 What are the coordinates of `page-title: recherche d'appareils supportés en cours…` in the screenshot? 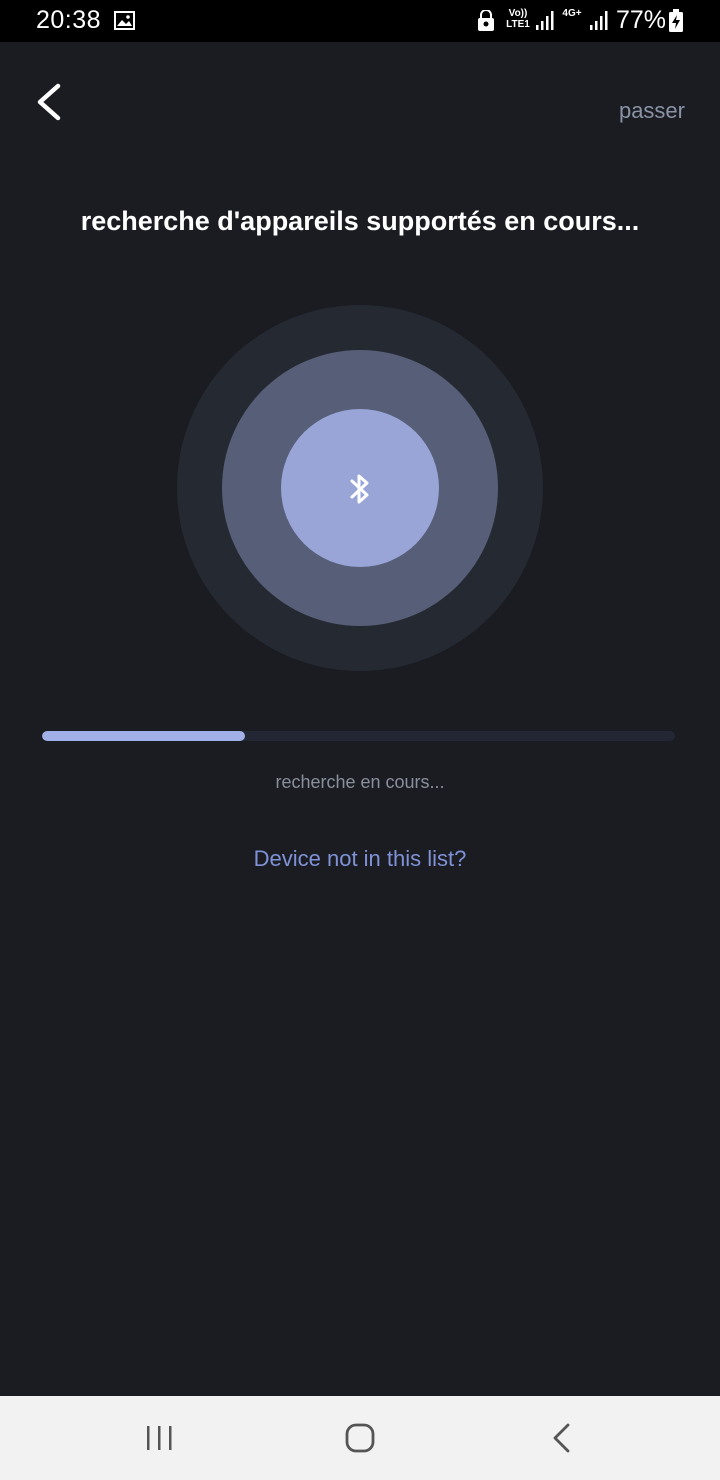 It's located at (360, 221).